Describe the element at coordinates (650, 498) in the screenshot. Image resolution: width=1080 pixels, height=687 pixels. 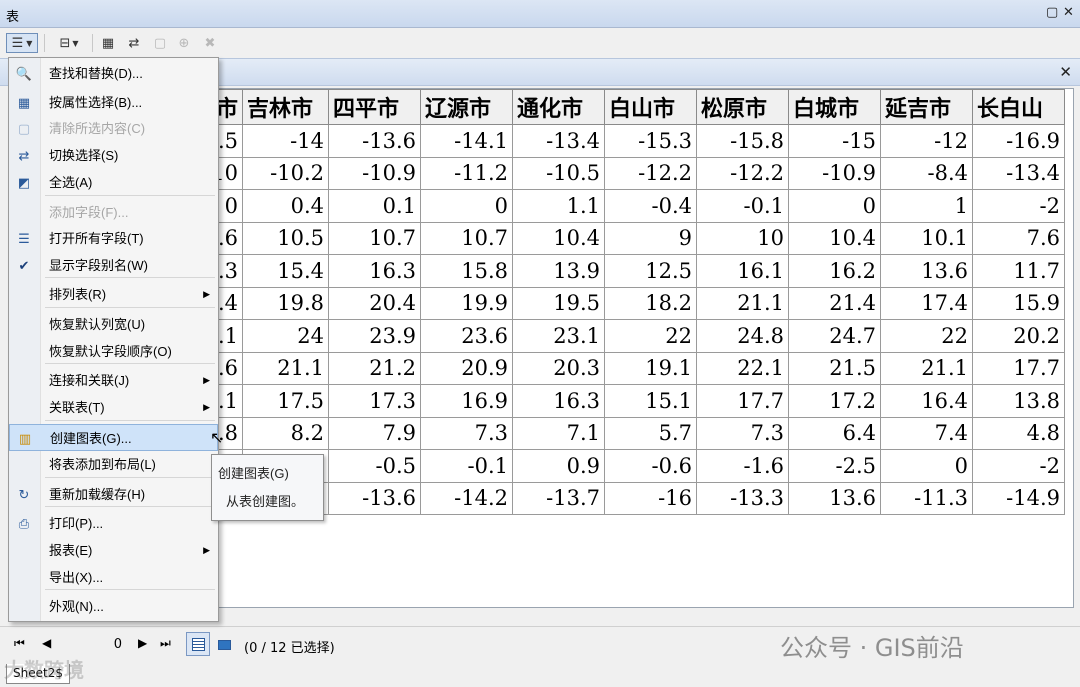
I see `table-cell: -16` at that location.